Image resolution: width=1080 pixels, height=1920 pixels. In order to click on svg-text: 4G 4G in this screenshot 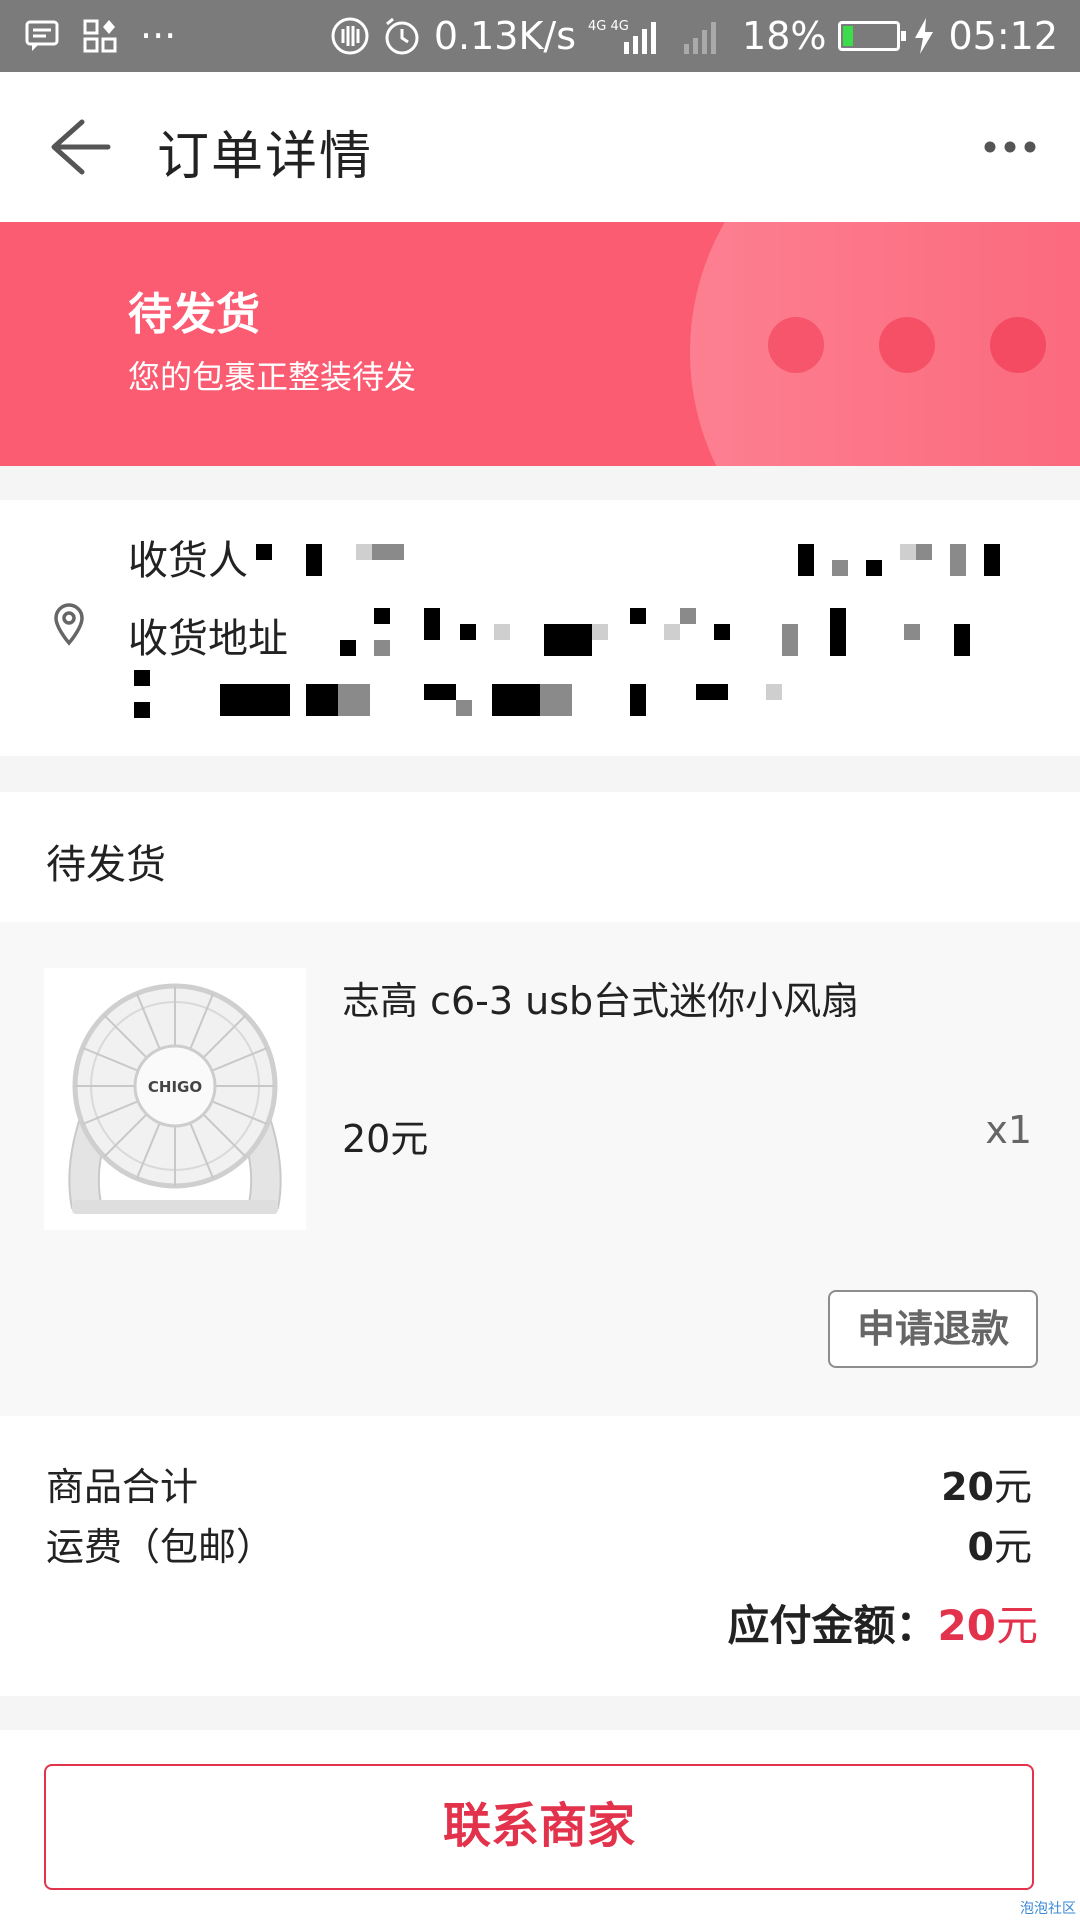, I will do `click(608, 26)`.